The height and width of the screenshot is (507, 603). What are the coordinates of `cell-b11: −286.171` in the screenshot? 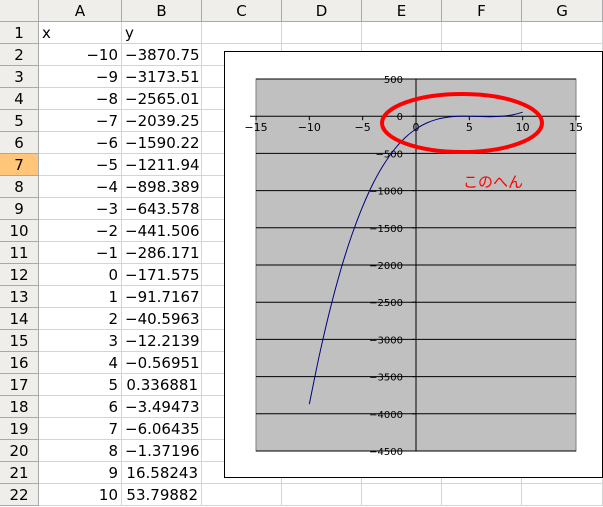 It's located at (162, 253).